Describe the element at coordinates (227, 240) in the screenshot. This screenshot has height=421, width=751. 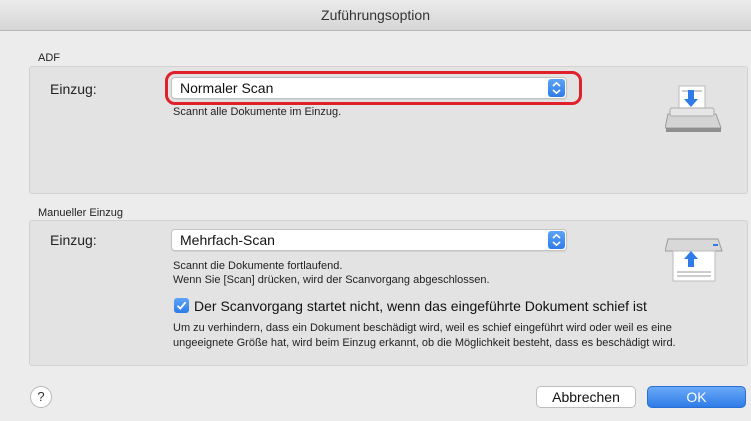
I see `manual-feed-value: Mehrfach-Scan` at that location.